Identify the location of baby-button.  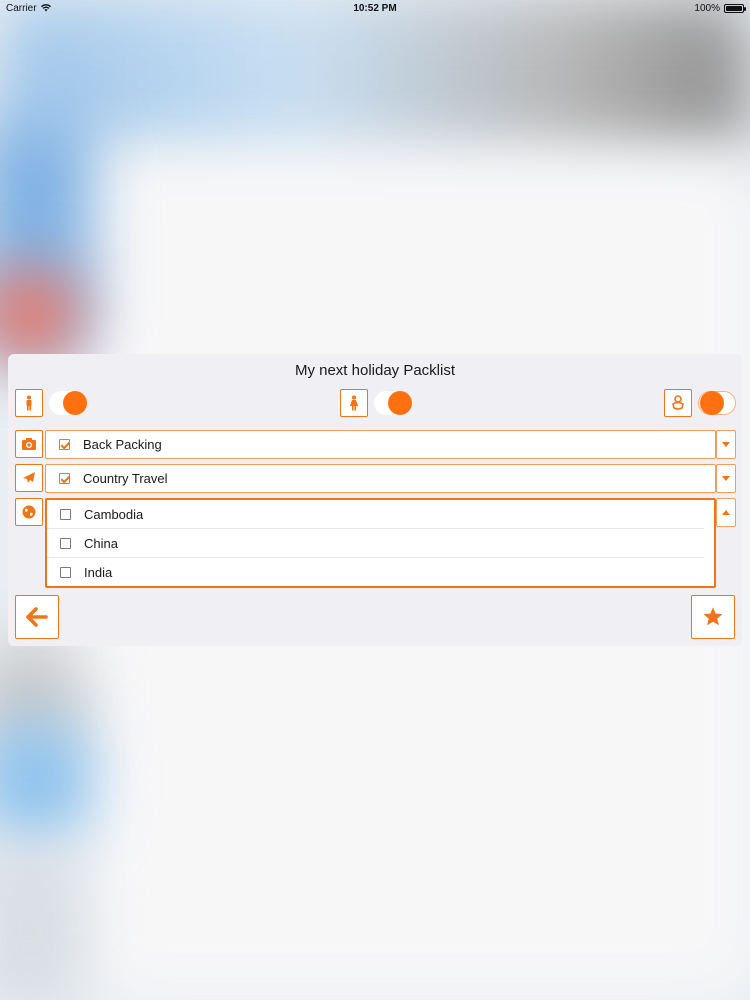
(678, 403).